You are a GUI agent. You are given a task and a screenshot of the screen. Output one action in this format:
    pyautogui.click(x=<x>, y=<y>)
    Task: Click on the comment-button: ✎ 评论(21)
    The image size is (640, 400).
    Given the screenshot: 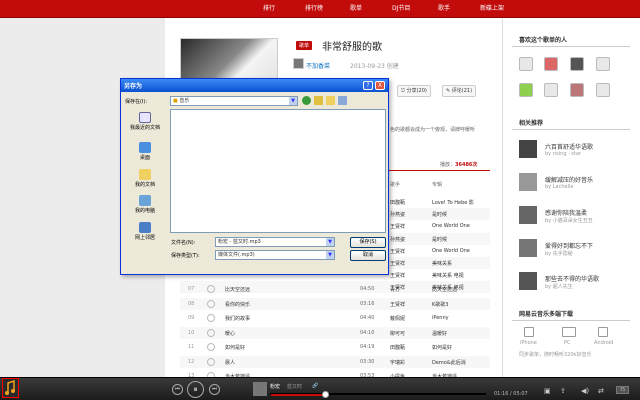 What is the action you would take?
    pyautogui.click(x=459, y=91)
    